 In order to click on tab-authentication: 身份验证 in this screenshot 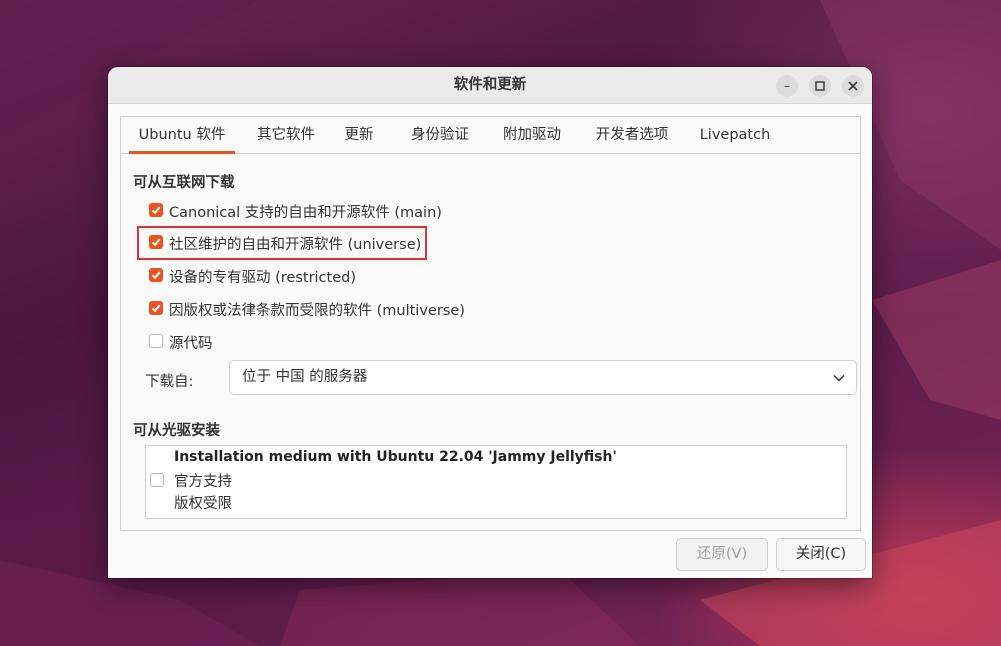, I will do `click(440, 135)`.